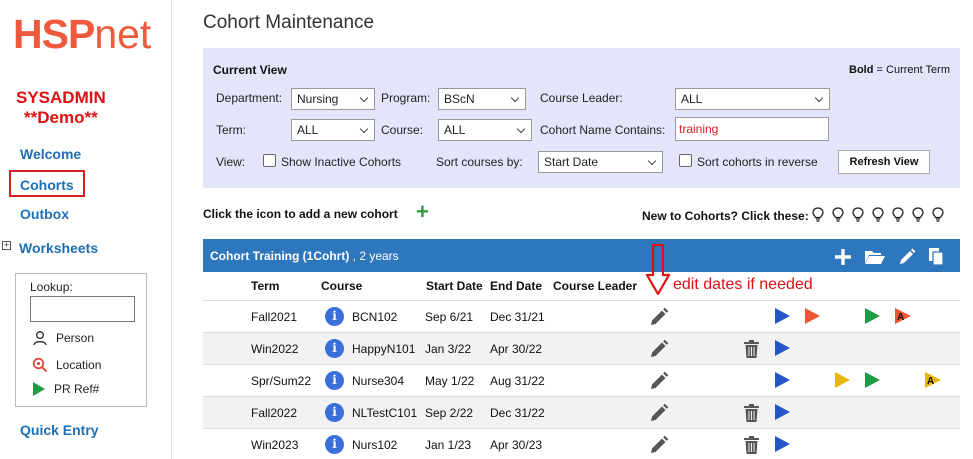 Image resolution: width=973 pixels, height=459 pixels. What do you see at coordinates (482, 99) in the screenshot?
I see `program-select: BScN` at bounding box center [482, 99].